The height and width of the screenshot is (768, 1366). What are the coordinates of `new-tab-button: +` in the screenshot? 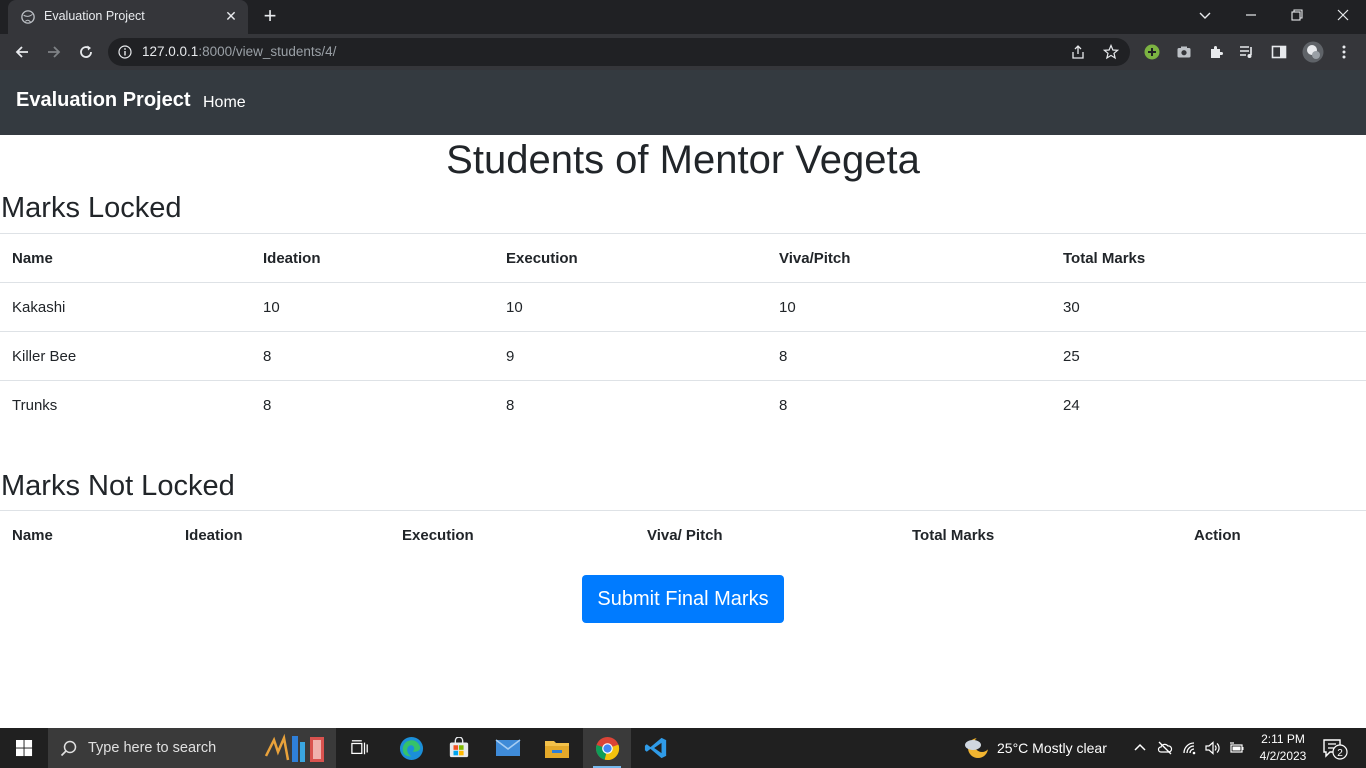 It's located at (270, 17).